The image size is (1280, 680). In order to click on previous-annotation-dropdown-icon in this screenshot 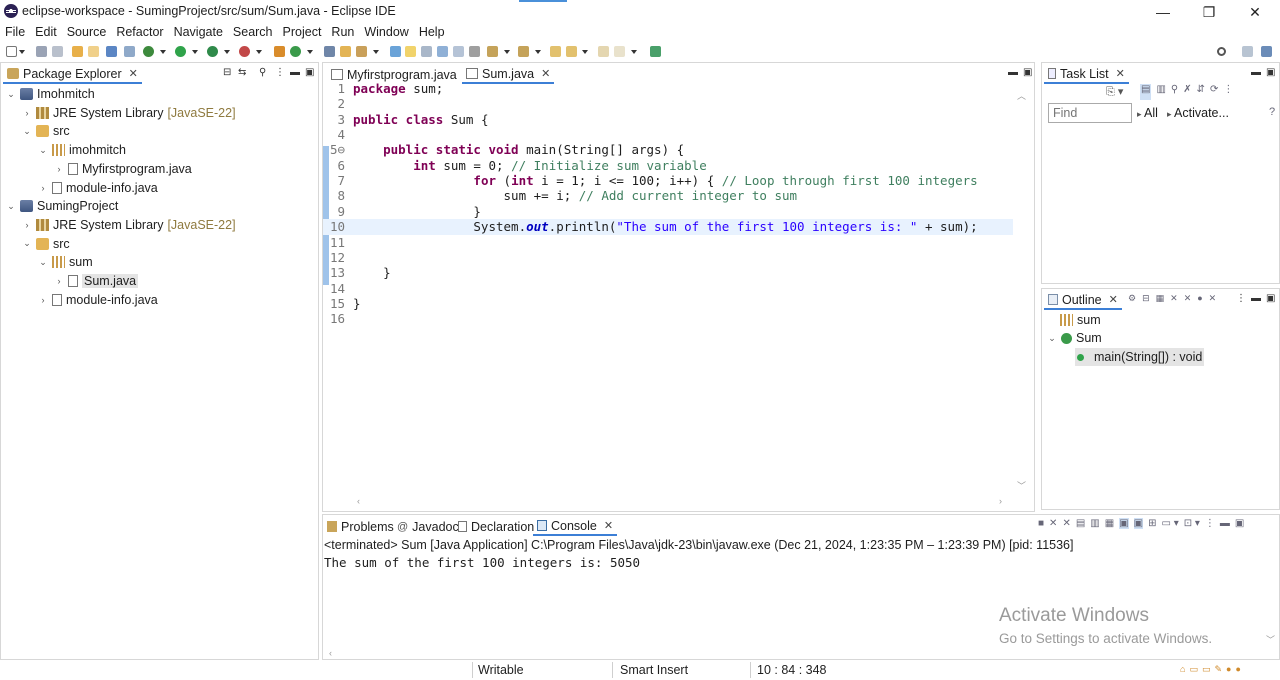, I will do `click(538, 52)`.